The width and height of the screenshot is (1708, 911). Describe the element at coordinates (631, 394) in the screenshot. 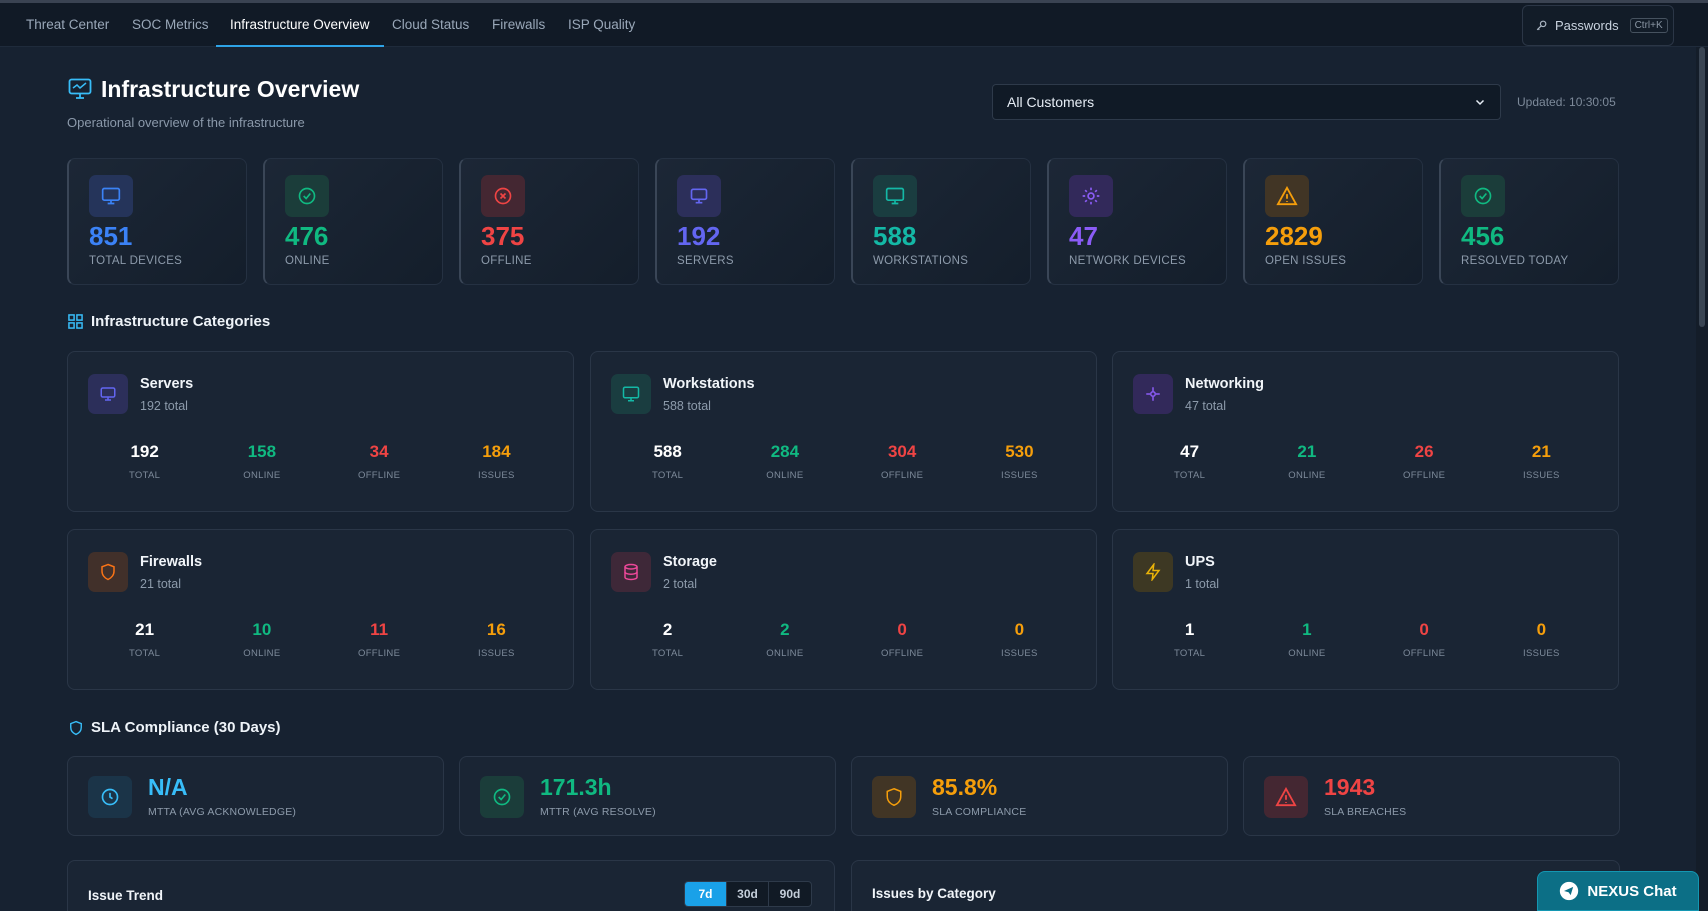

I see `workstation-icon` at that location.